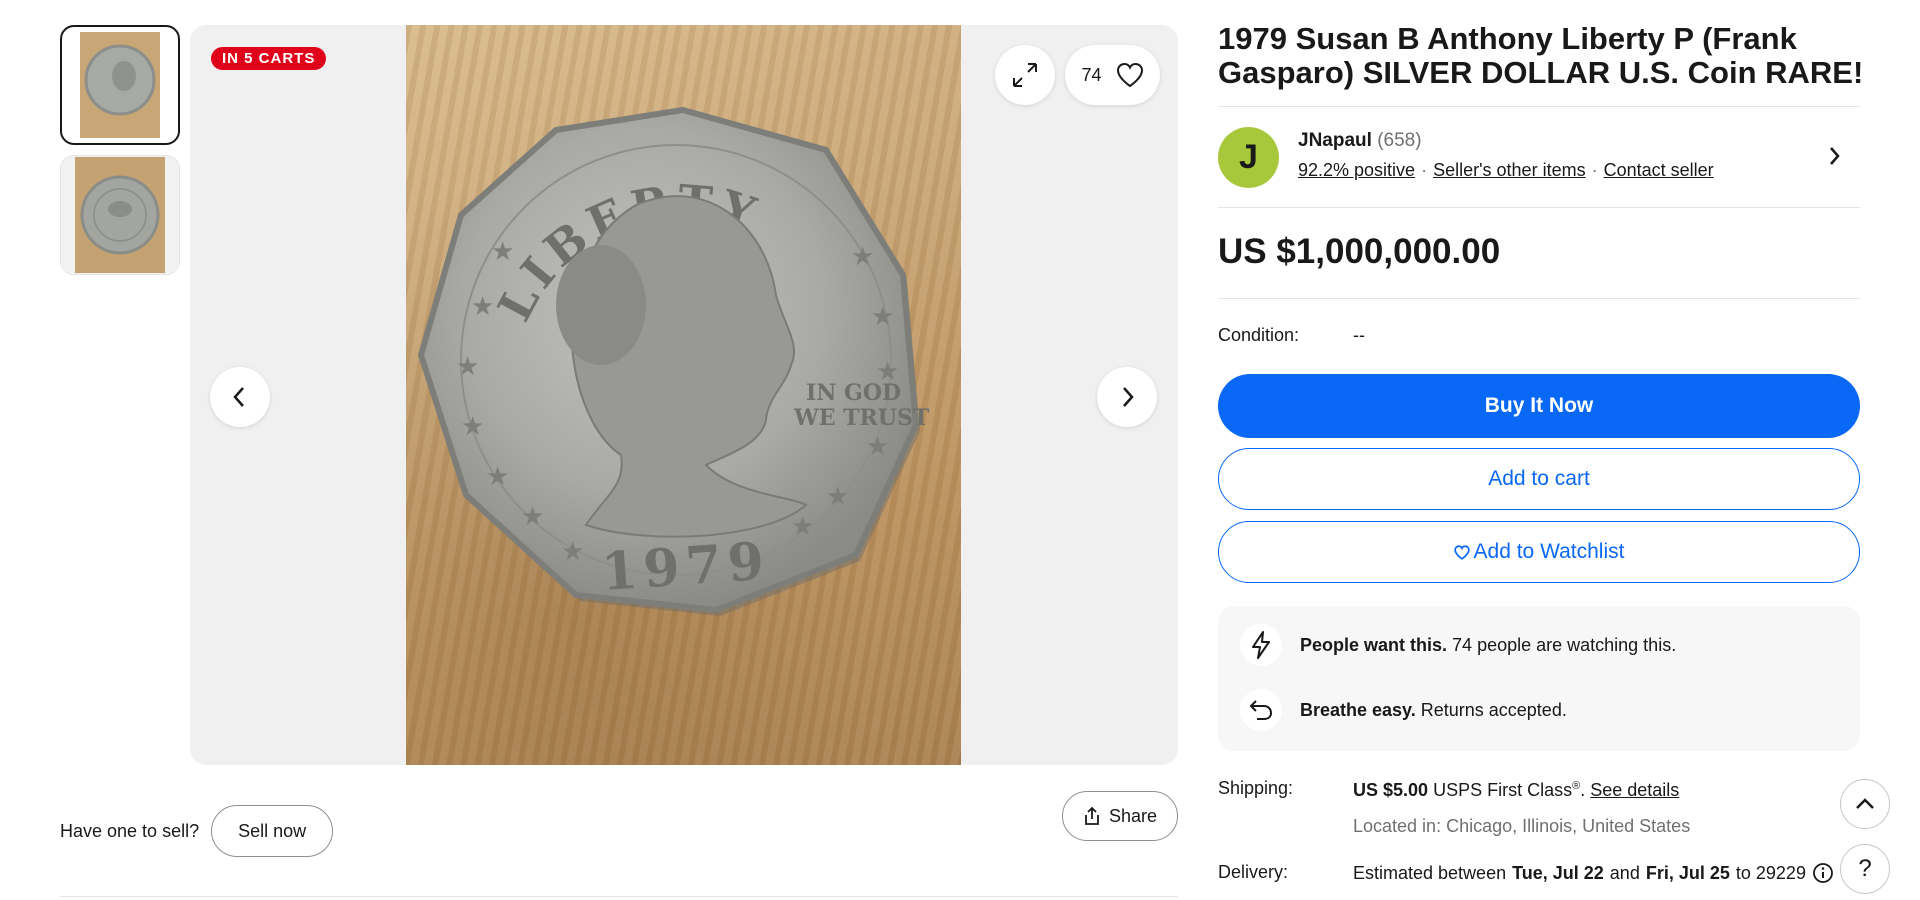  I want to click on expand-image-button, so click(1025, 75).